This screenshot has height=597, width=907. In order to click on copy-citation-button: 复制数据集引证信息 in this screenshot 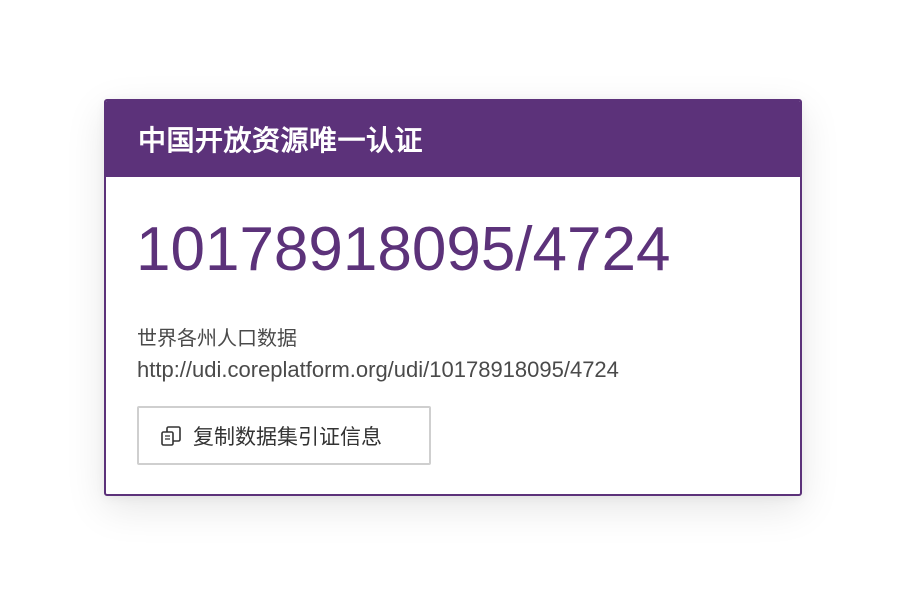, I will do `click(284, 435)`.